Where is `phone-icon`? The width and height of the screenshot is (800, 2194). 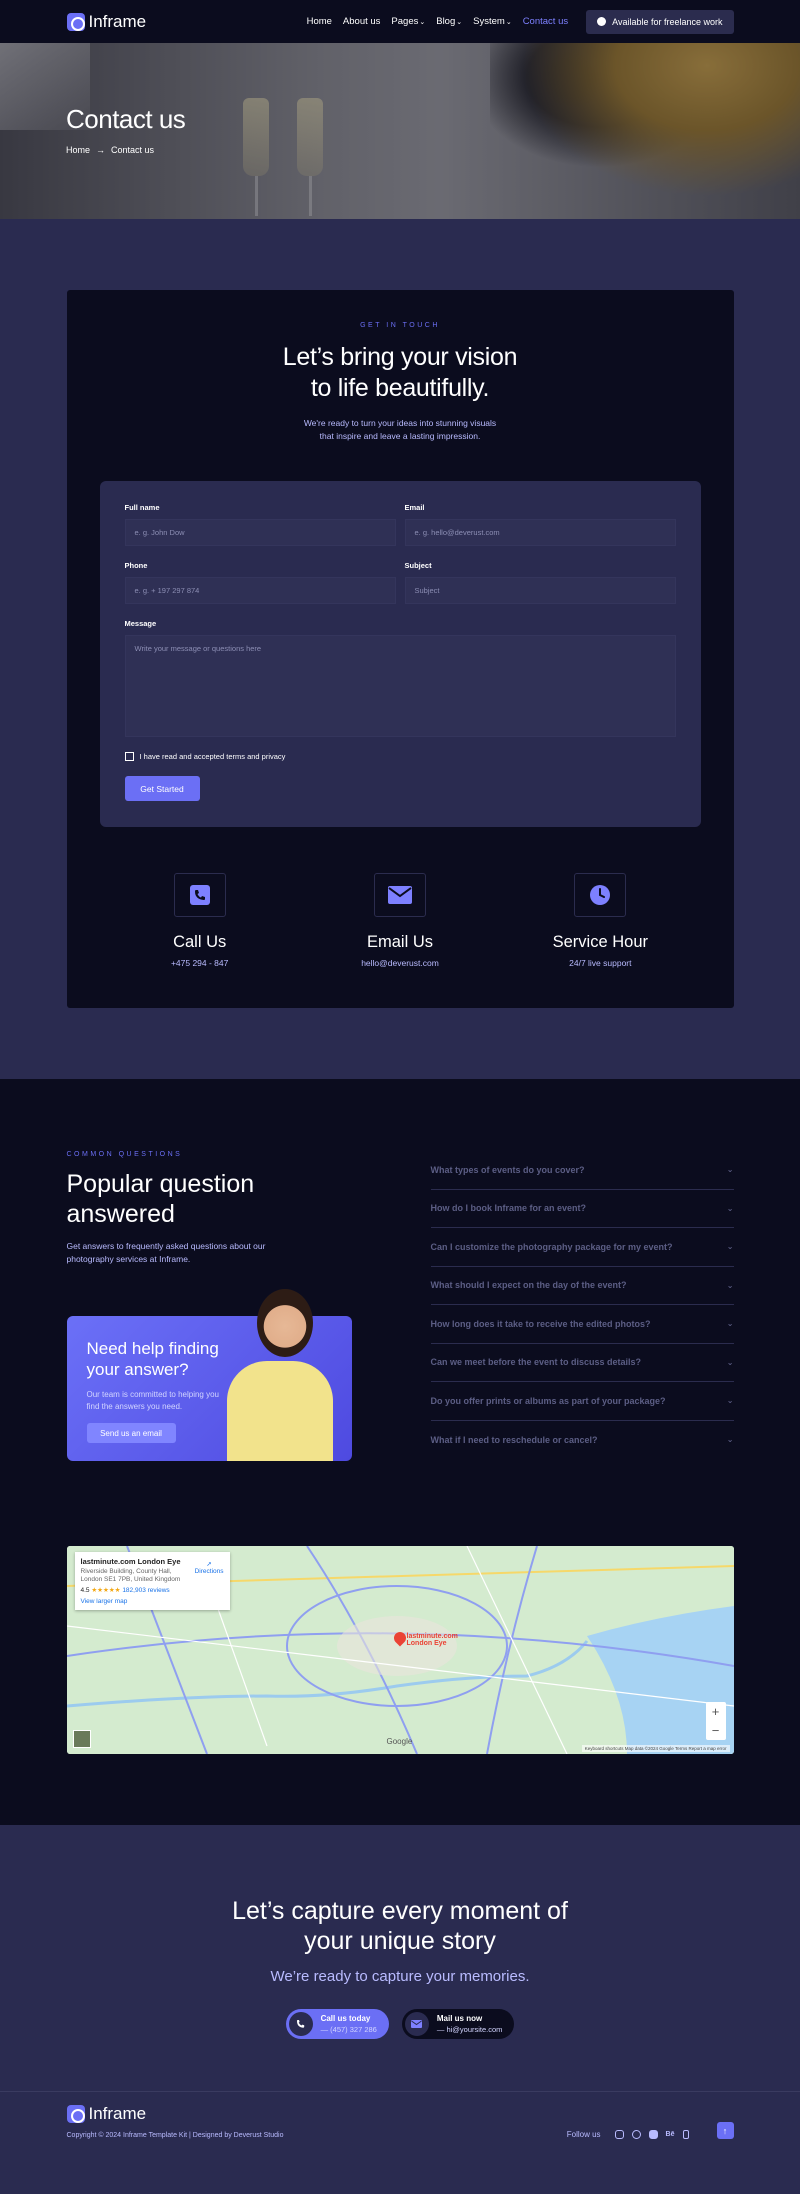 phone-icon is located at coordinates (199, 895).